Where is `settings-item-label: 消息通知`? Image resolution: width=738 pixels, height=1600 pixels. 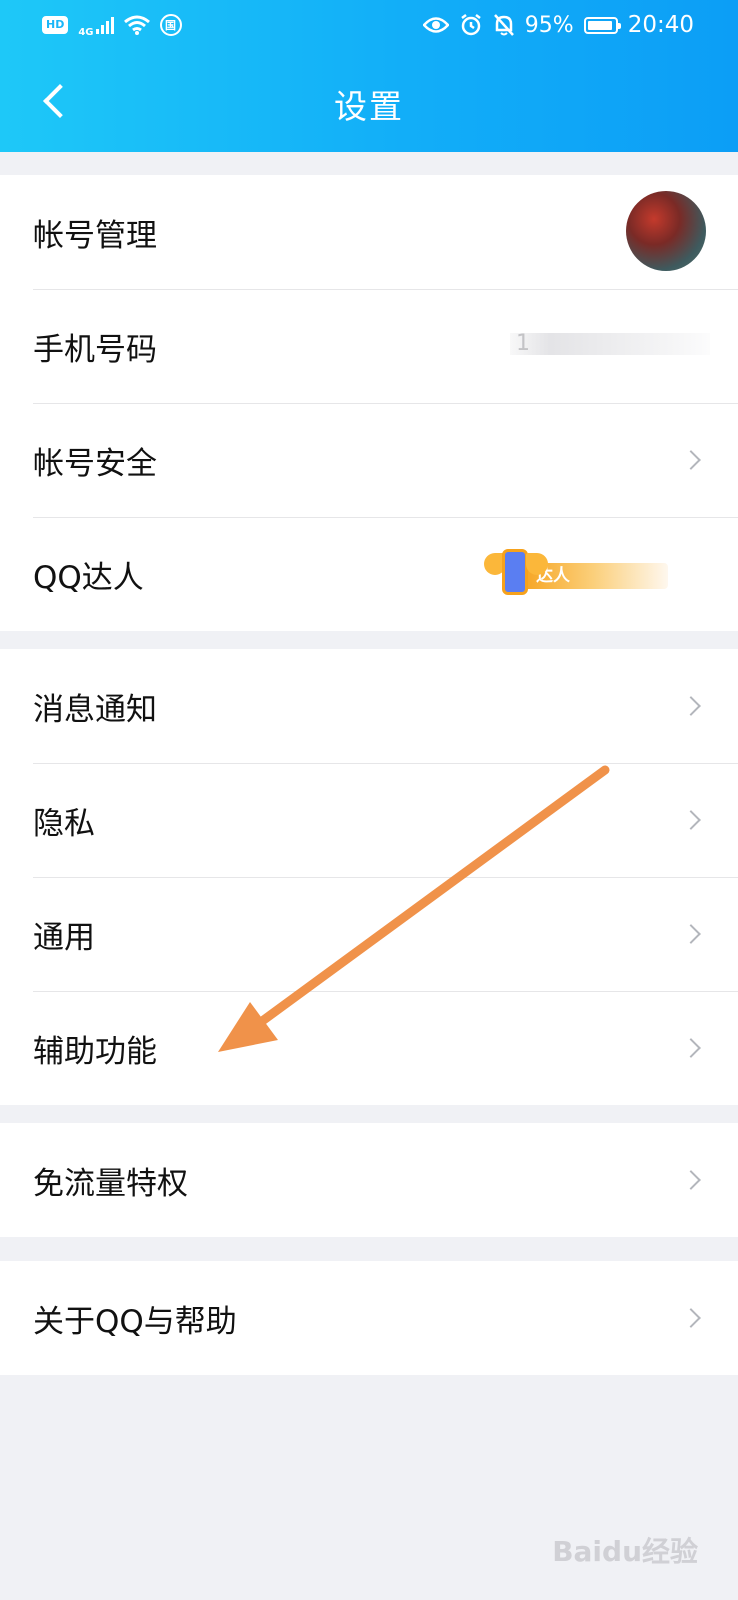
settings-item-label: 消息通知 is located at coordinates (95, 709).